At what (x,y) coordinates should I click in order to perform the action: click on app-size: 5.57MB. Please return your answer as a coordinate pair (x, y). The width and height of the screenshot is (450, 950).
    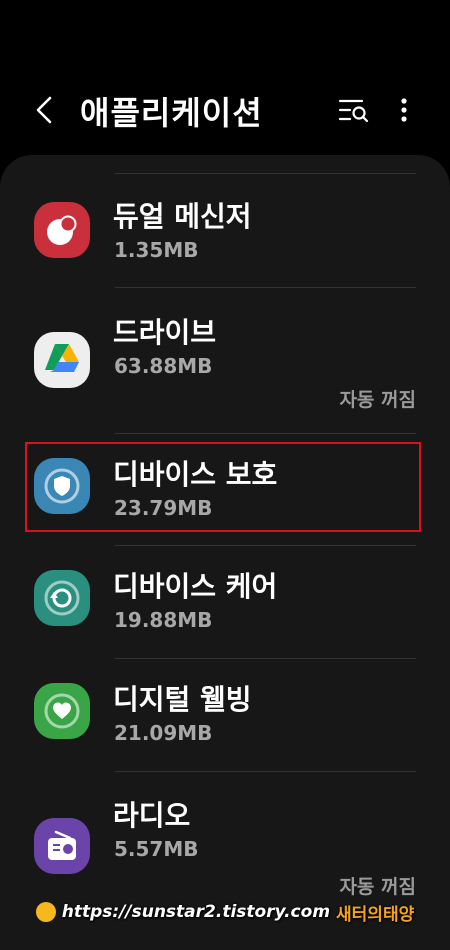
    Looking at the image, I should click on (156, 849).